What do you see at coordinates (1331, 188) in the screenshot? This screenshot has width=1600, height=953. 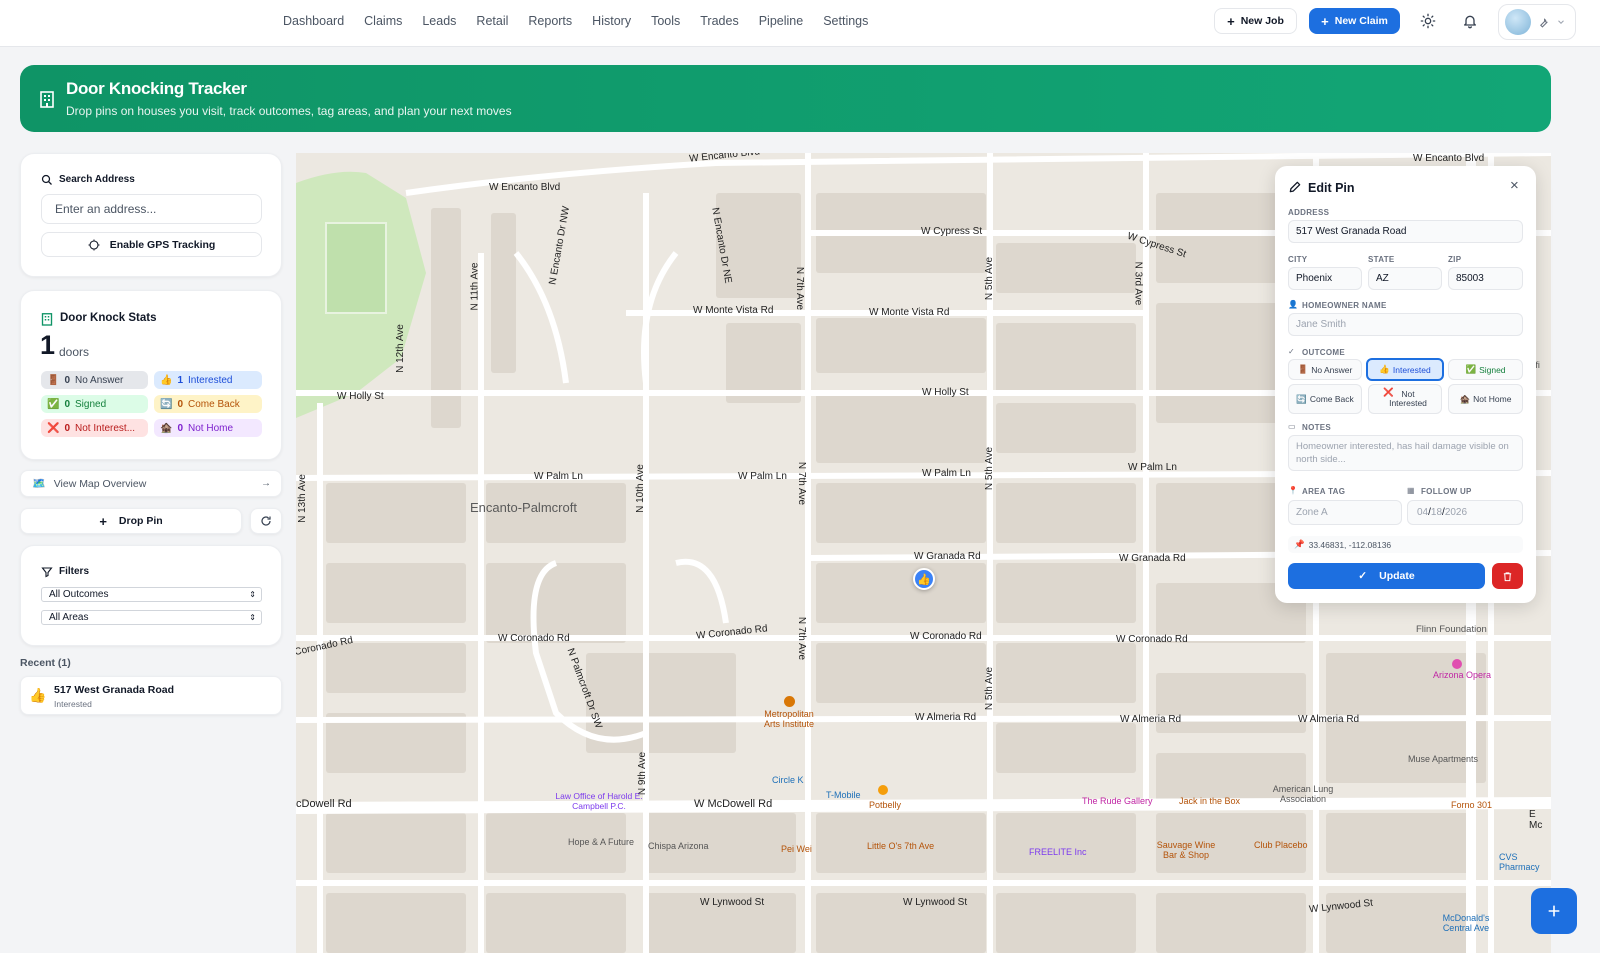 I see `edit-pin-title: Edit Pin` at bounding box center [1331, 188].